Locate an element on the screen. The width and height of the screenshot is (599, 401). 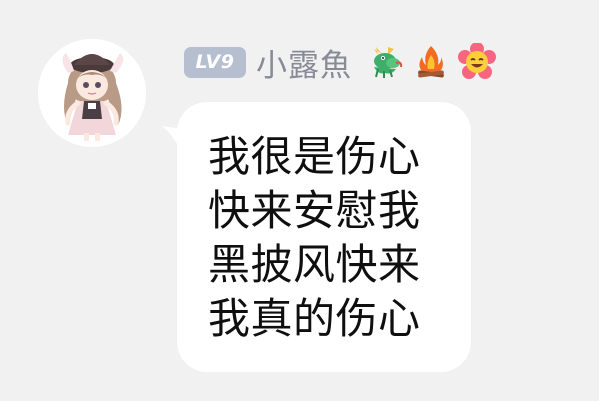
message-header: LV9 小露魚 is located at coordinates (340, 62).